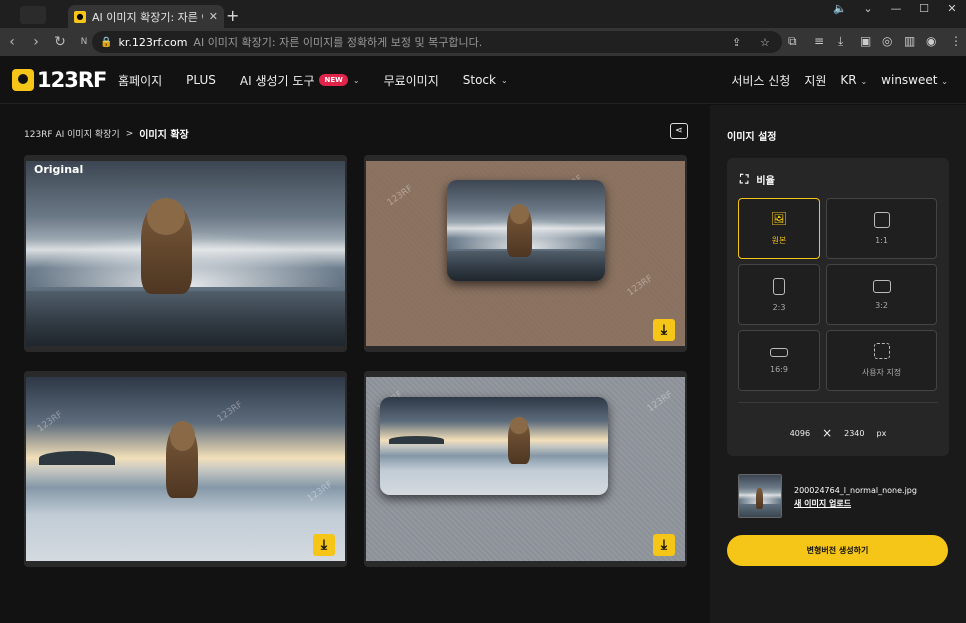 The height and width of the screenshot is (623, 966). Describe the element at coordinates (800, 433) in the screenshot. I see `width-value: 4096` at that location.